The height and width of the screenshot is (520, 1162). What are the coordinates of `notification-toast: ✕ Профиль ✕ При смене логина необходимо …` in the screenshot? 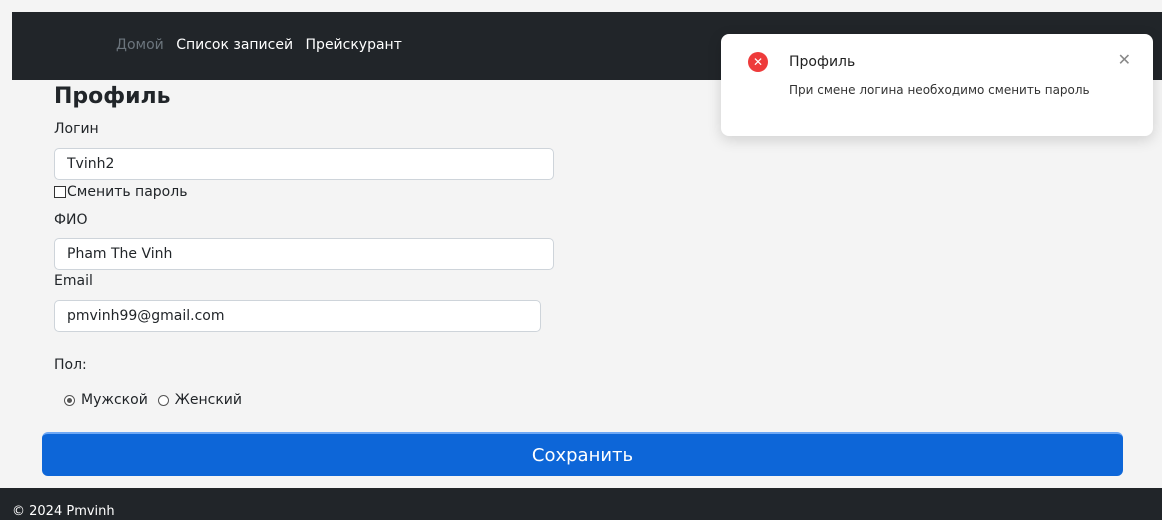 It's located at (937, 85).